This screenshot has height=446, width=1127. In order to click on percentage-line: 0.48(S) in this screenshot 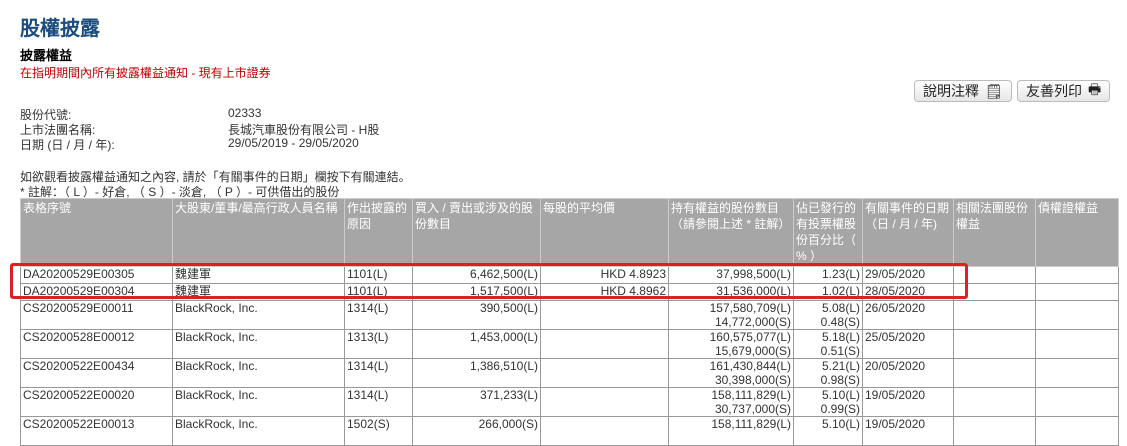, I will do `click(840, 322)`.